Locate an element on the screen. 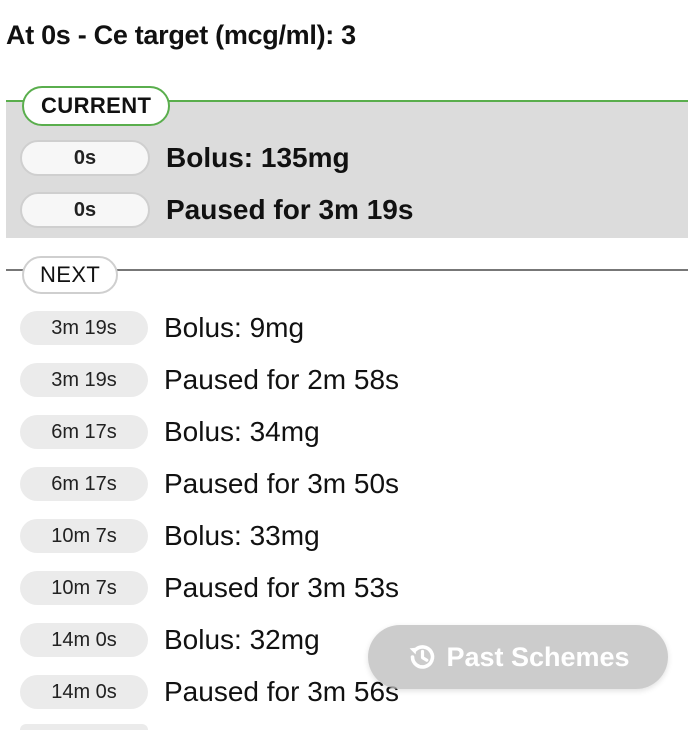 This screenshot has height=730, width=688. next-step: 10m 7s Bolus: 33mg is located at coordinates (170, 536).